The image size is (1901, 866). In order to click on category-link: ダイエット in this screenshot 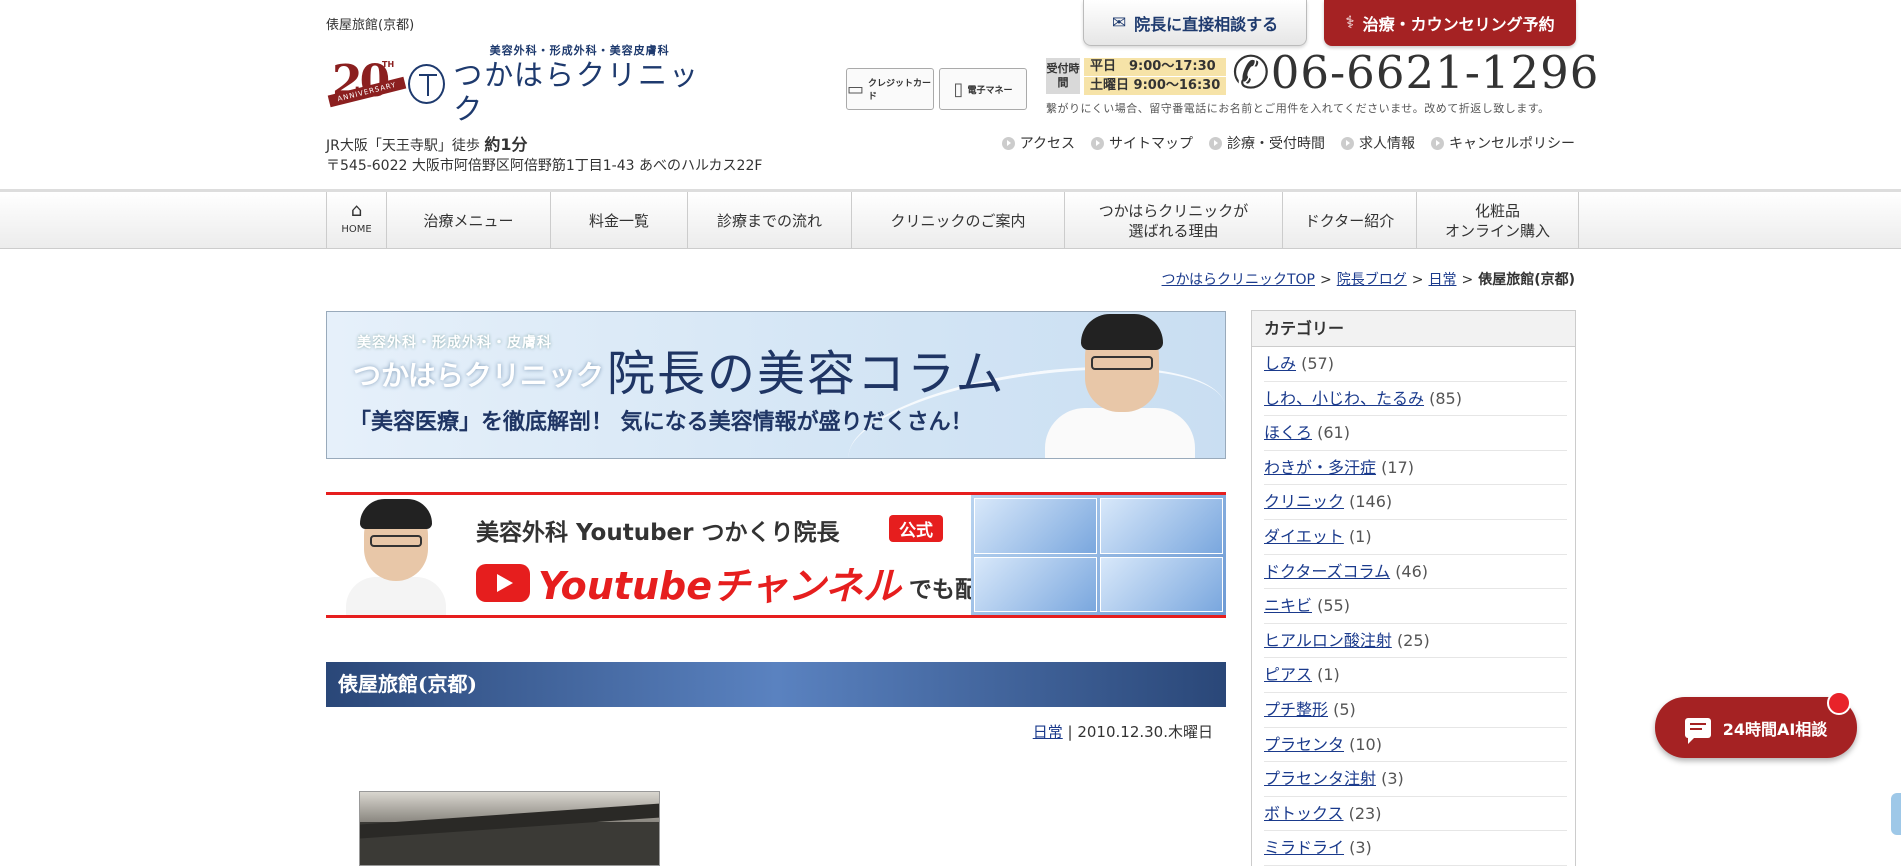, I will do `click(1304, 536)`.